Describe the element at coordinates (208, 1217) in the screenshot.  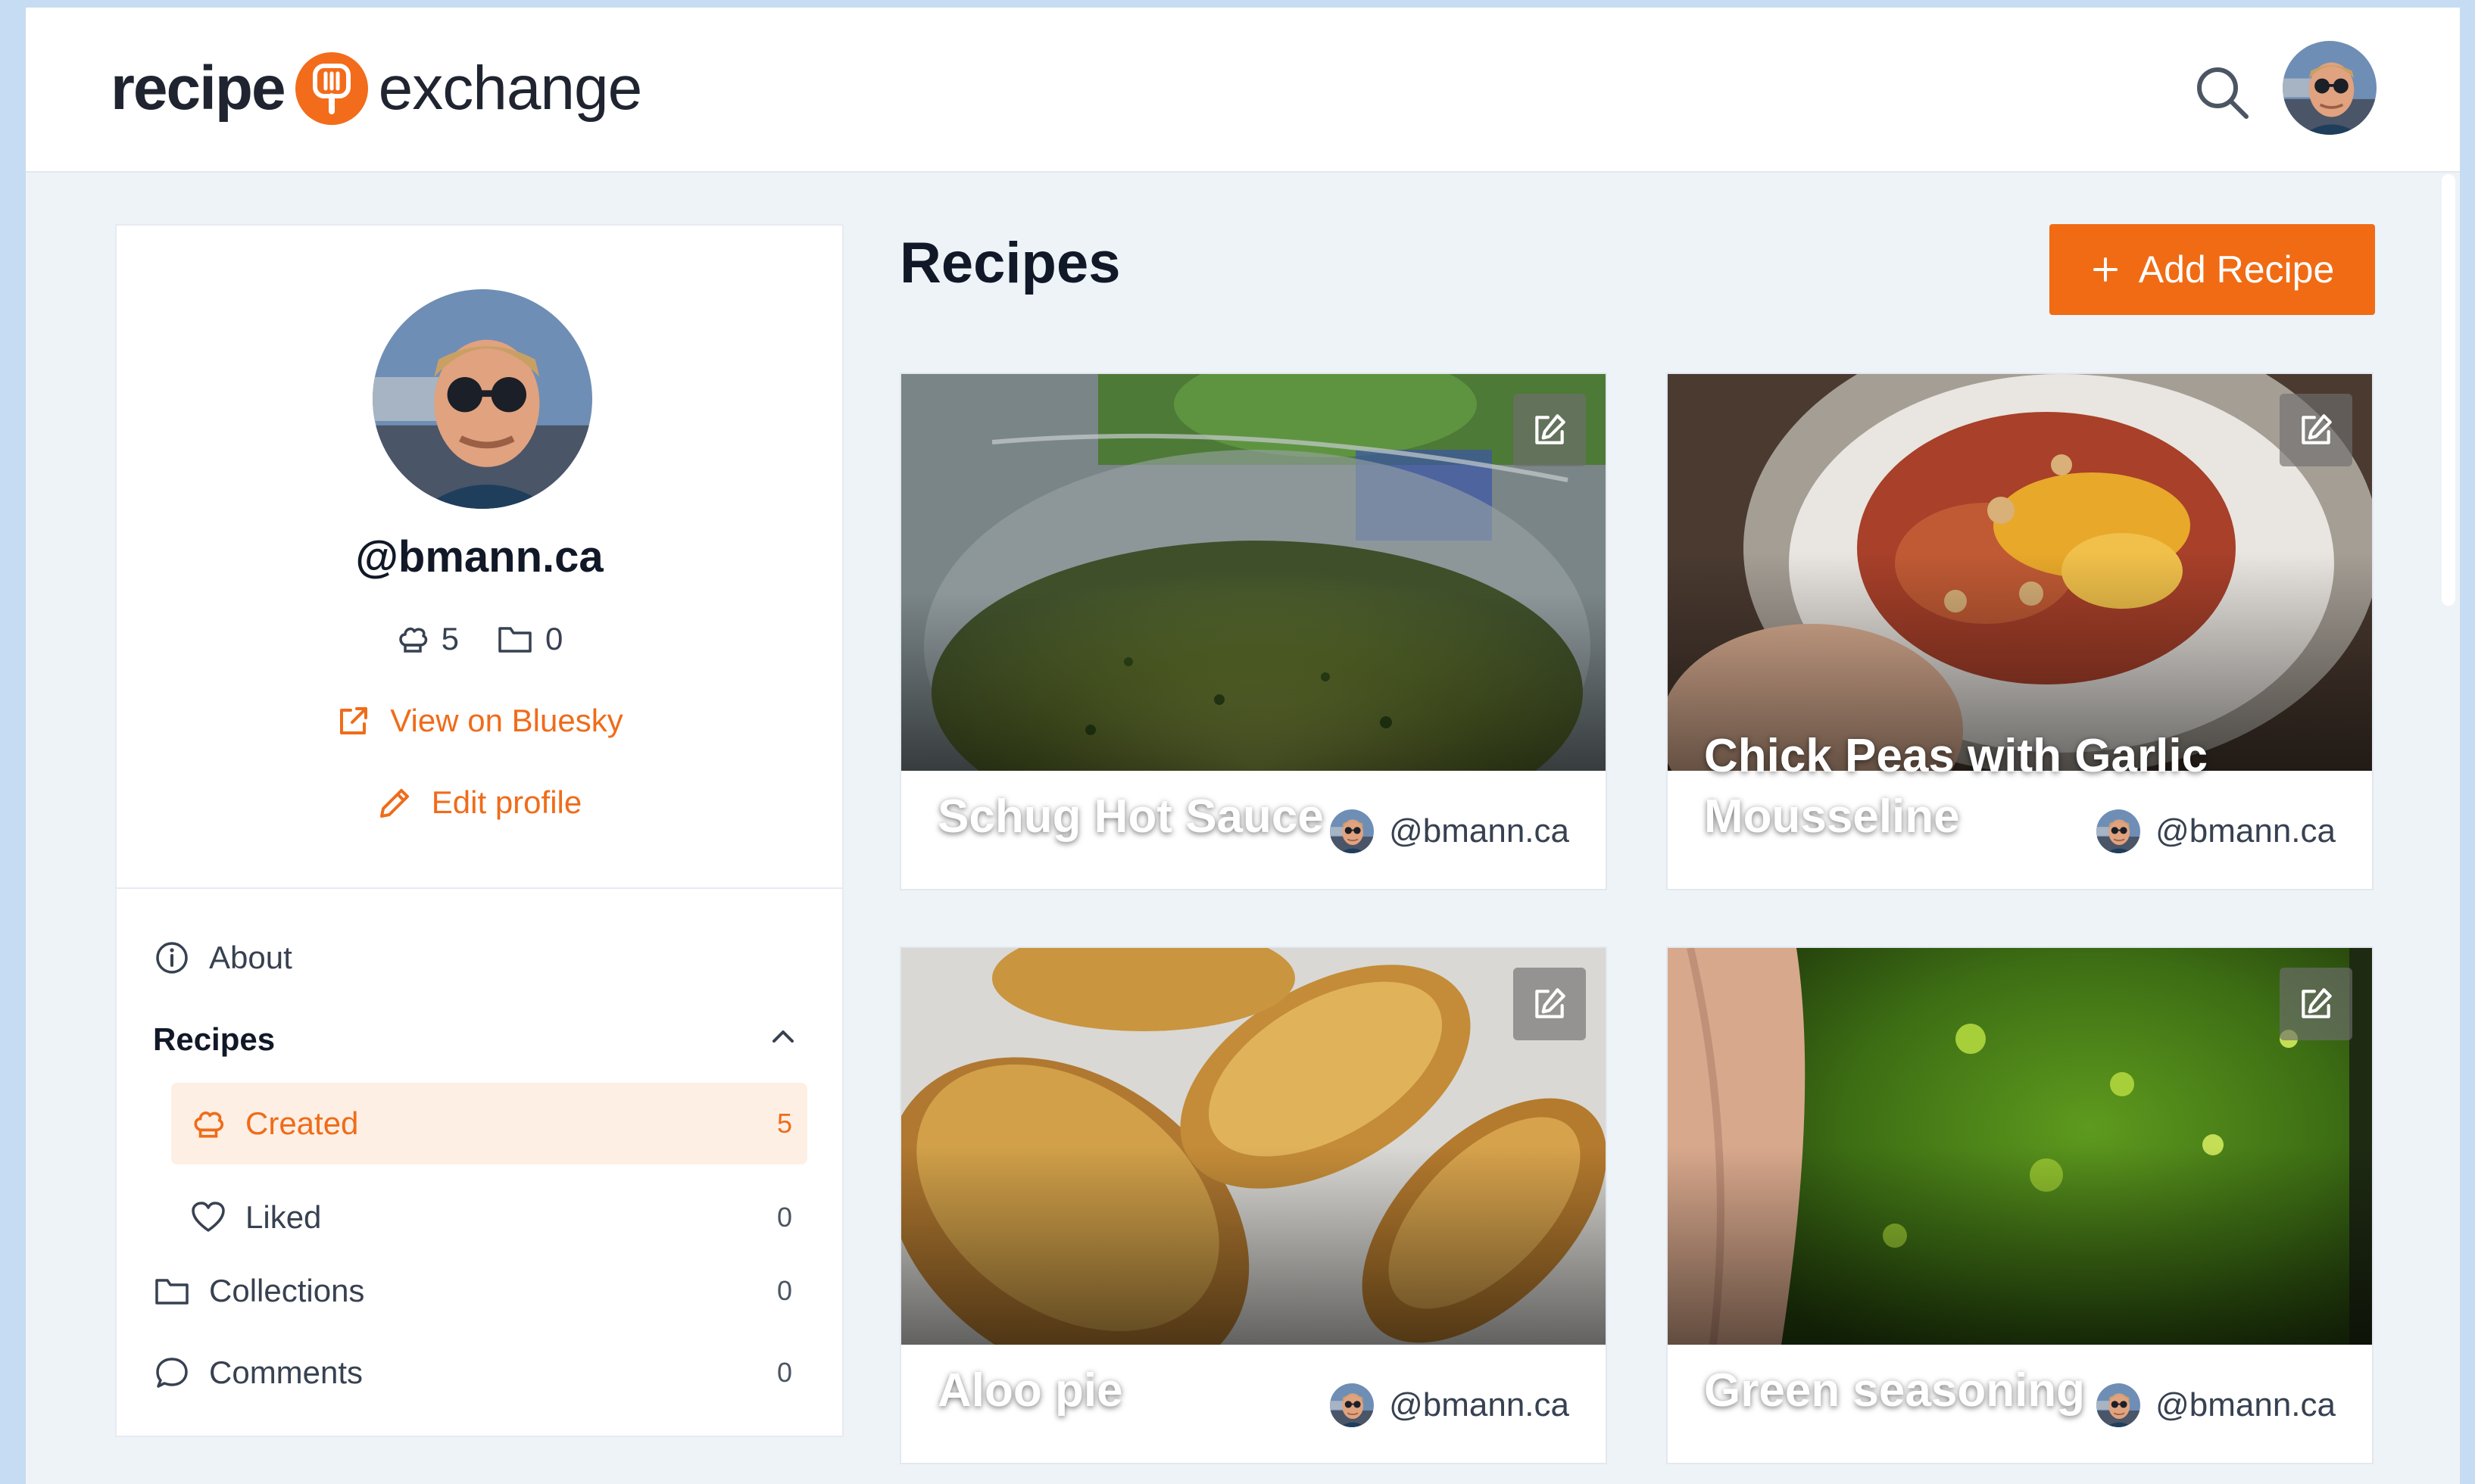
I see `heart-icon` at that location.